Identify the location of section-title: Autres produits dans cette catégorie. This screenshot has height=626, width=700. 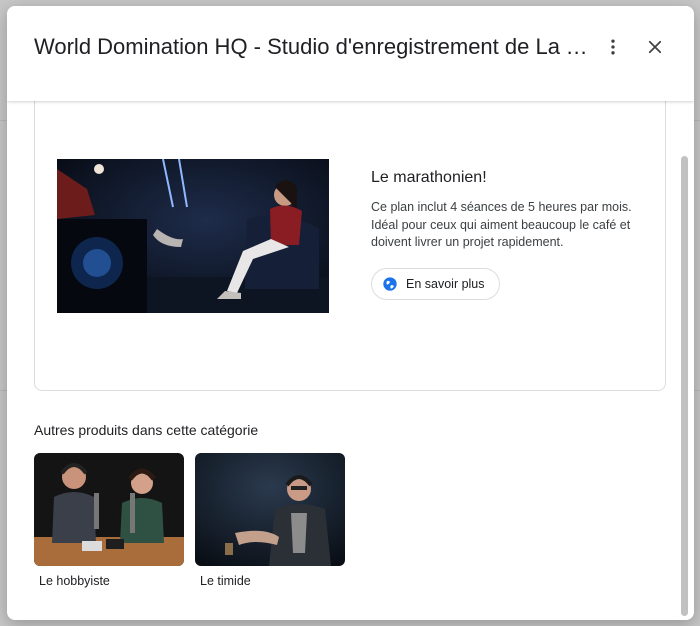
(146, 430).